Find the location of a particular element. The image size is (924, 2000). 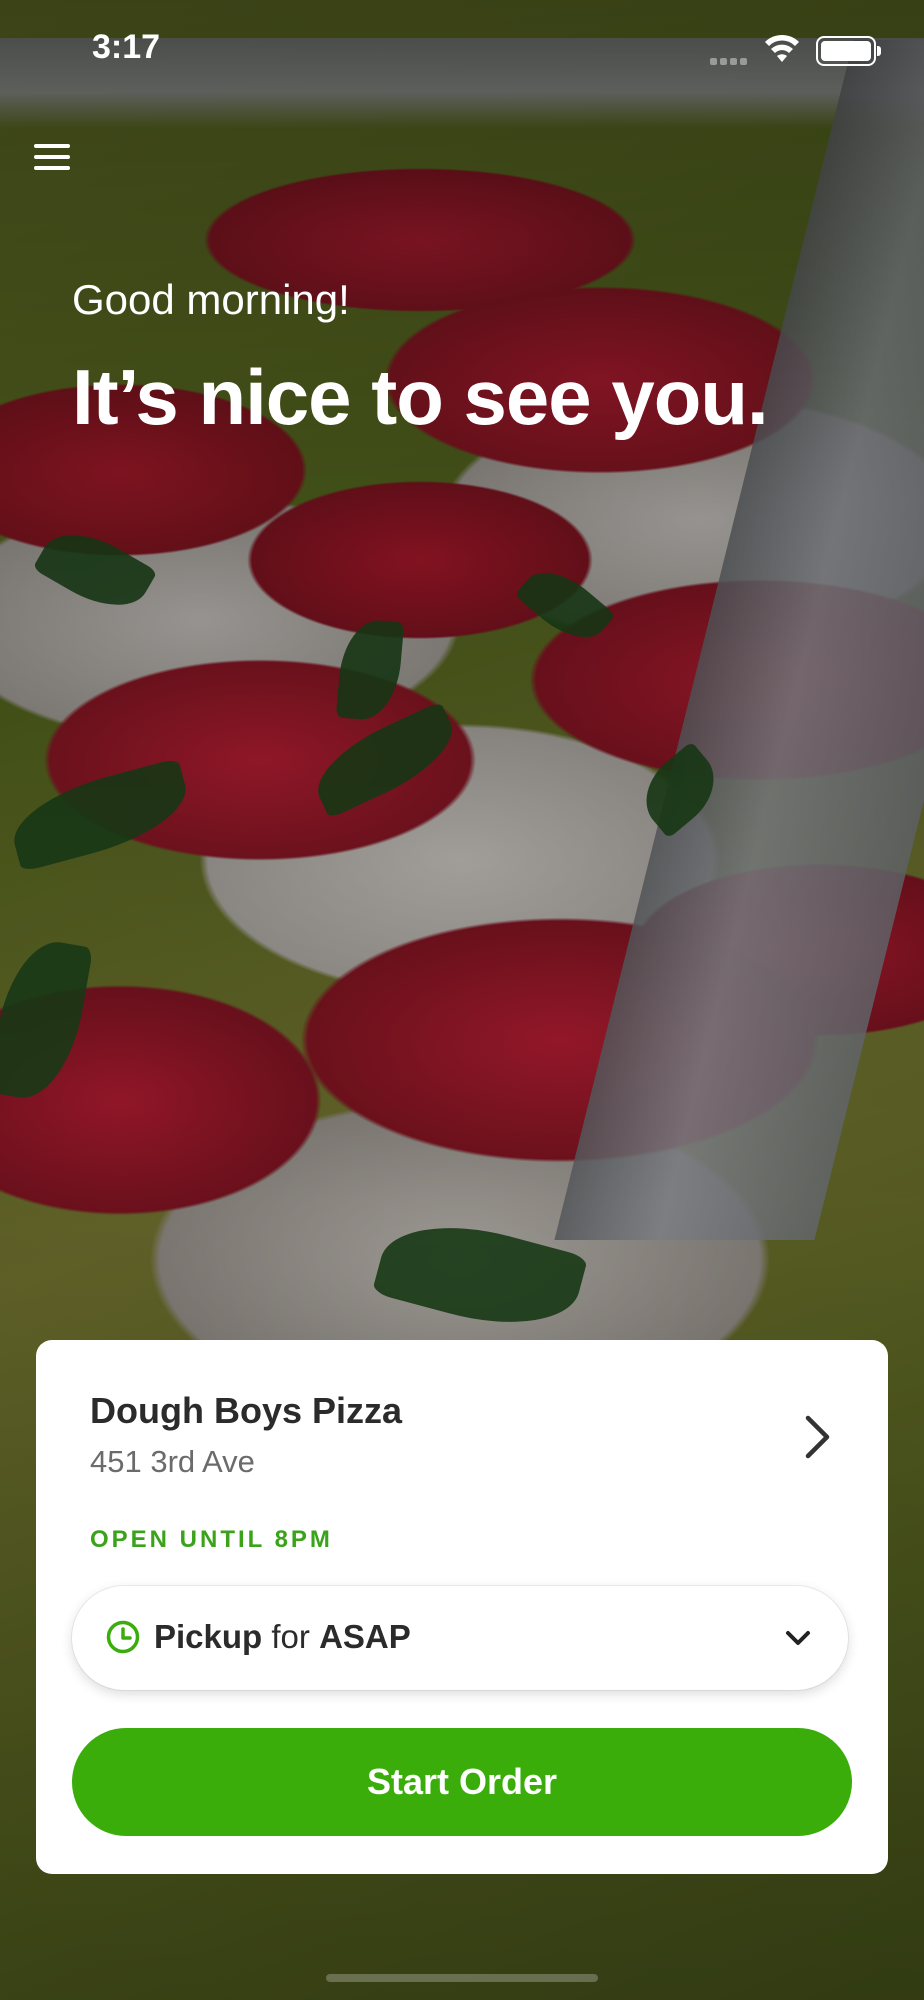

cell-signal-icon is located at coordinates (730, 61).